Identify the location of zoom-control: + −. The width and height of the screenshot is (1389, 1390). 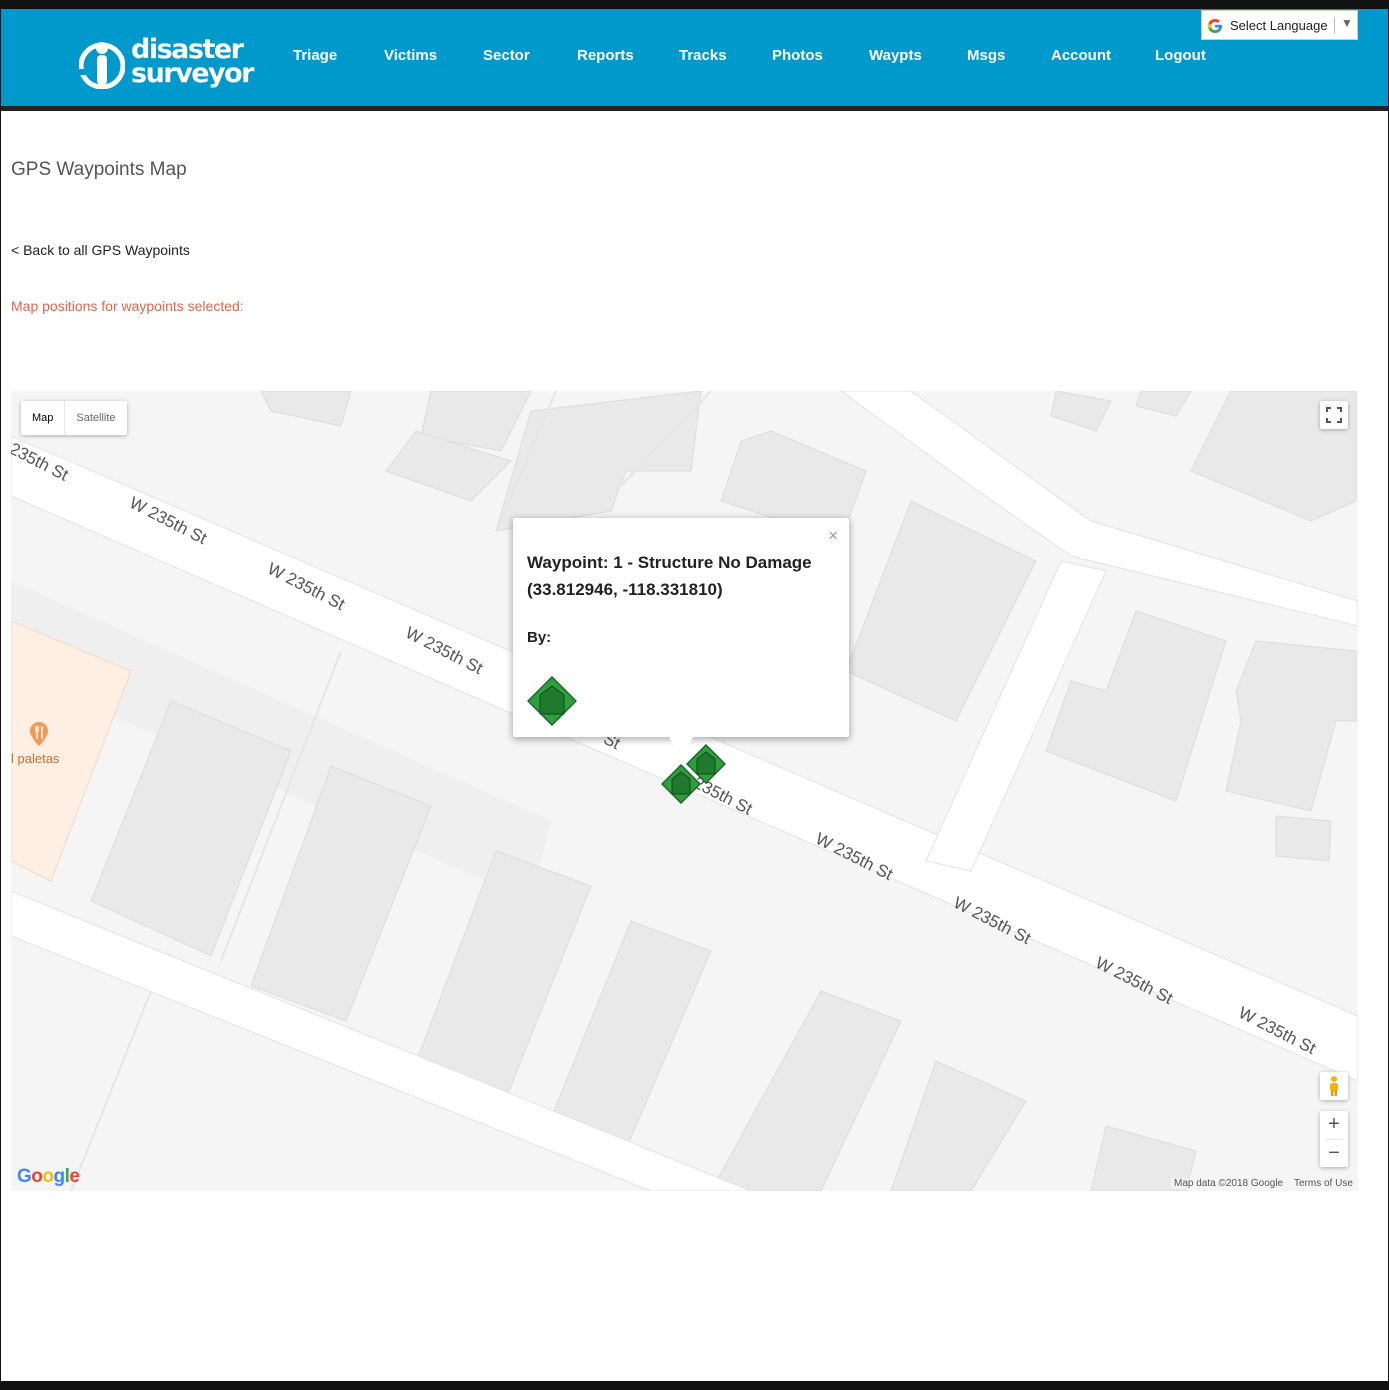
(1334, 1139).